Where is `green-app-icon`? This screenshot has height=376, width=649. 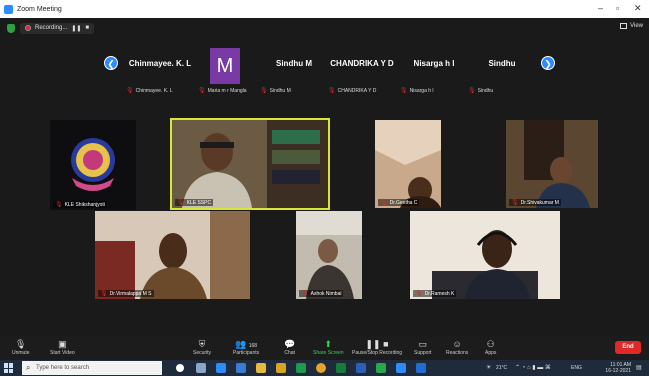 green-app-icon is located at coordinates (381, 368).